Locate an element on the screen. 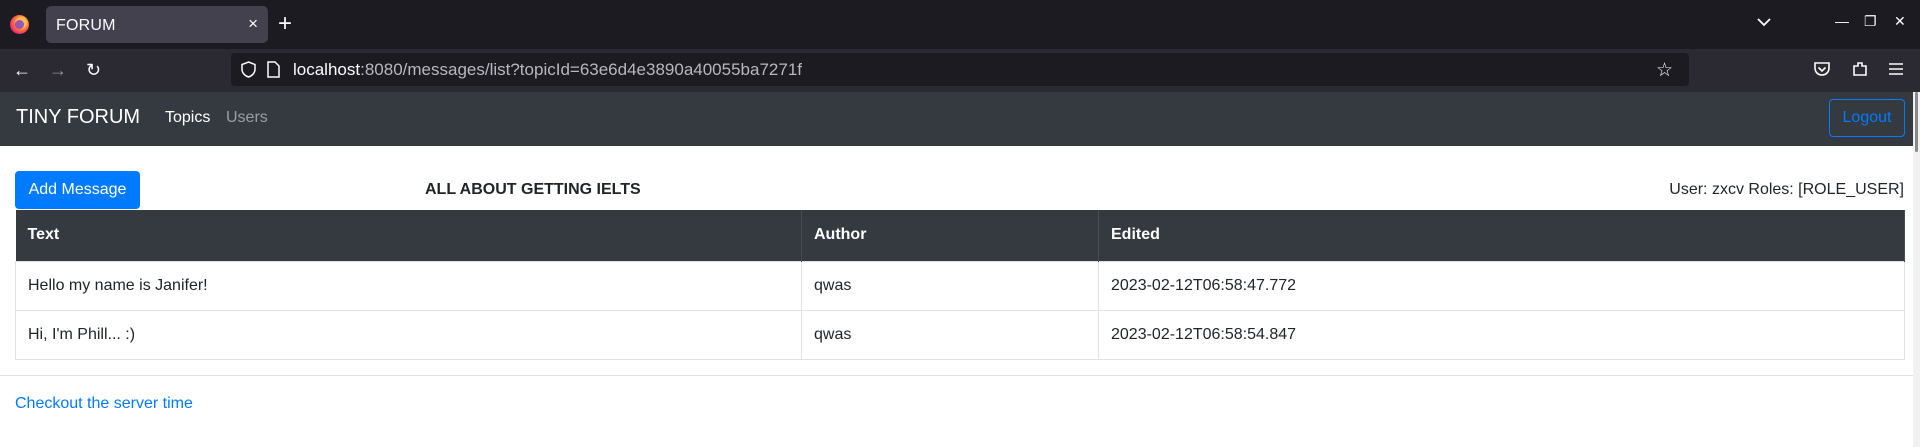 This screenshot has width=1920, height=447. window-minimize-icon: — is located at coordinates (1842, 21).